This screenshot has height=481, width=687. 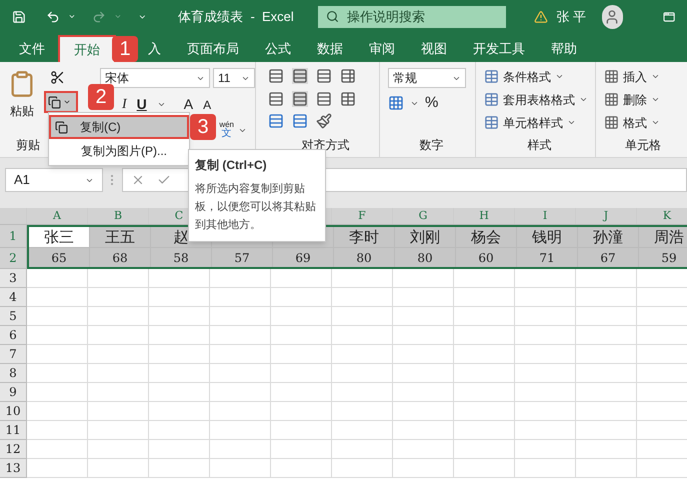 I want to click on column-header: G, so click(x=423, y=216).